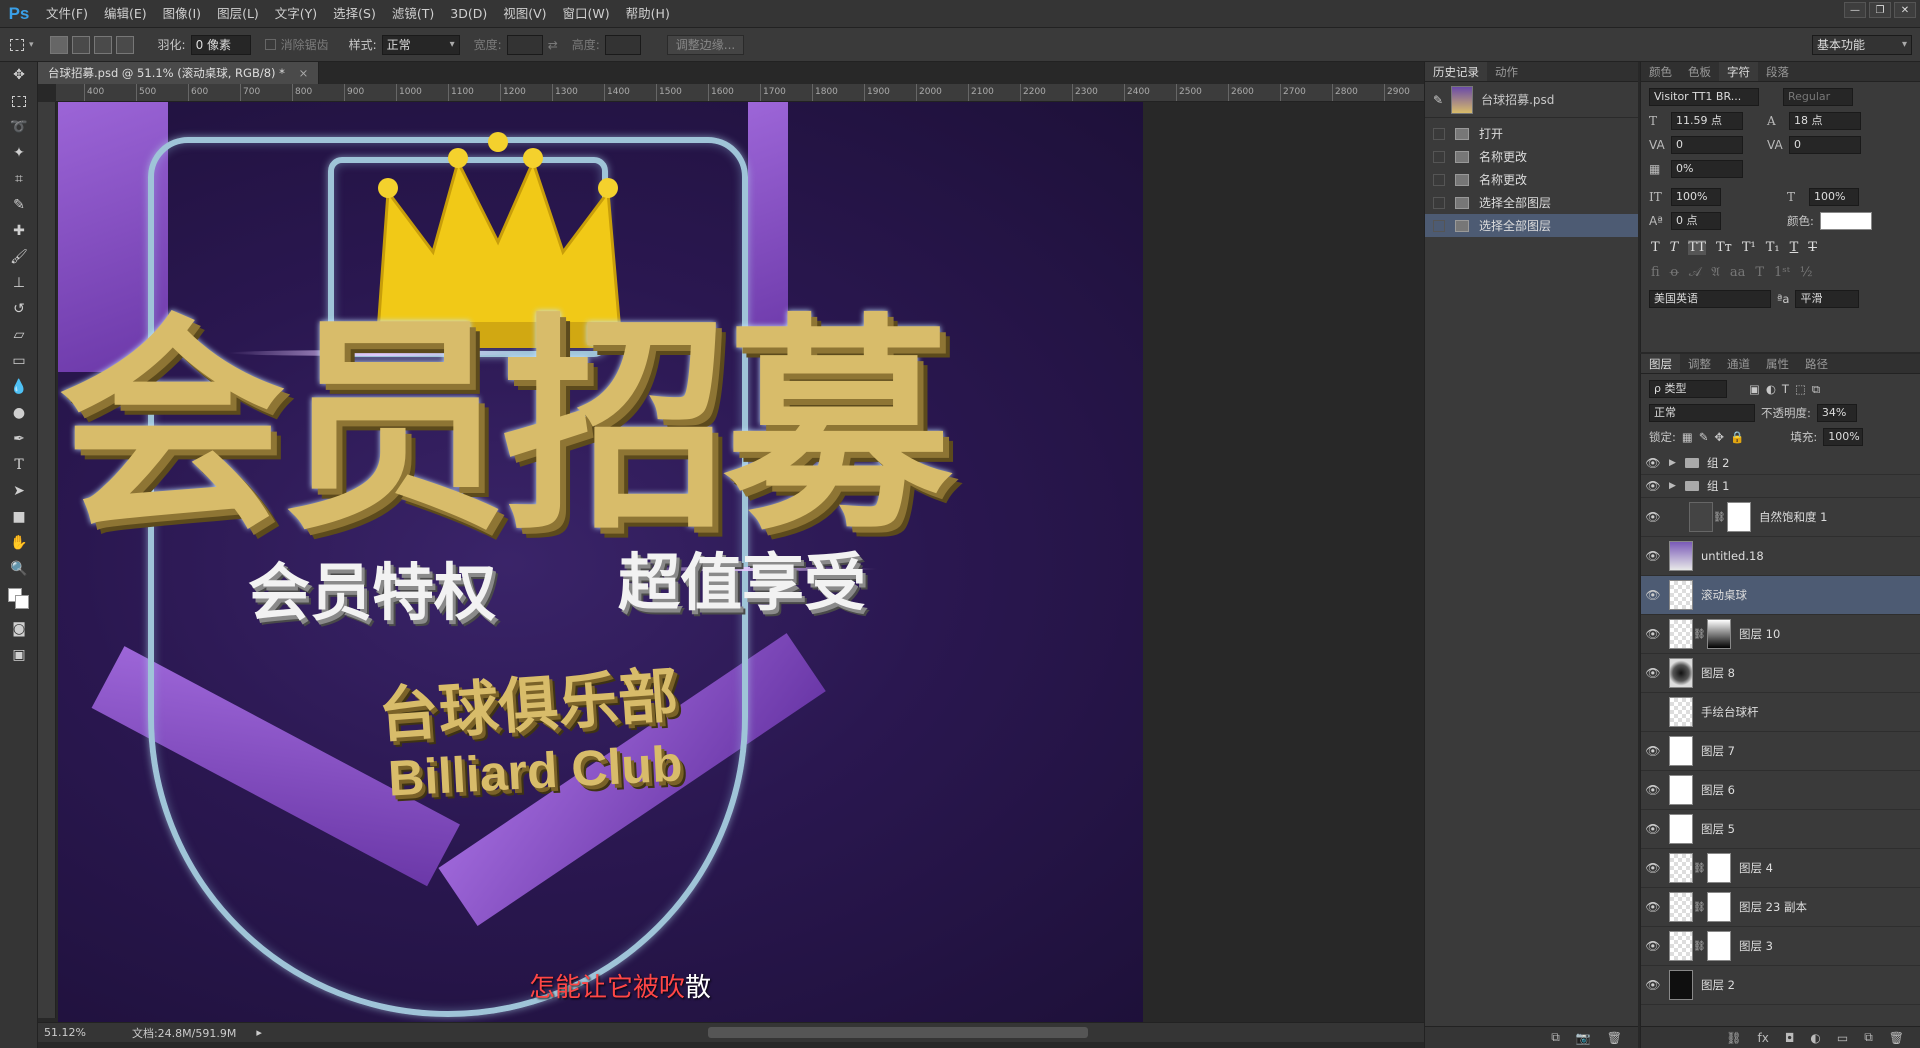  Describe the element at coordinates (1816, 389) in the screenshot. I see `filter-smart-icon: ⧉` at that location.